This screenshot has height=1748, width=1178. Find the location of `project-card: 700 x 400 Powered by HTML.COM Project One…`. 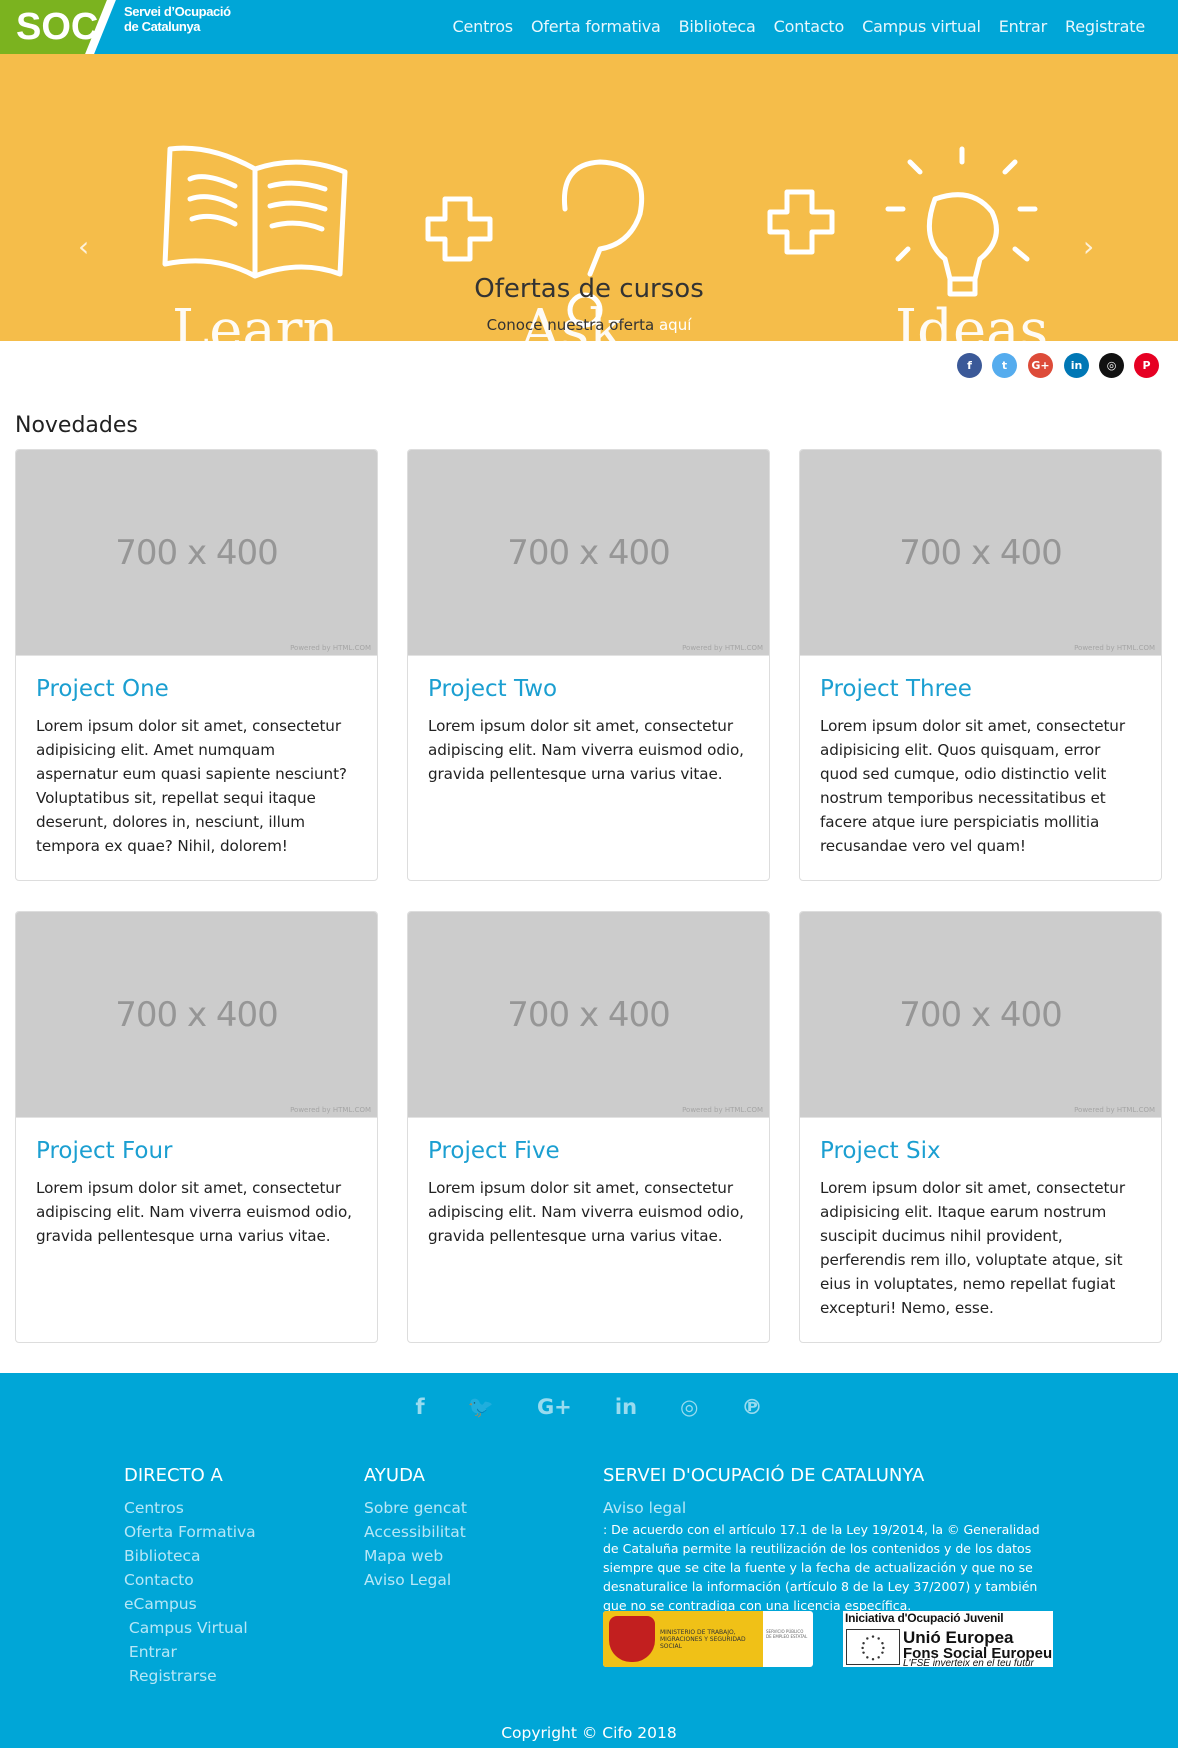

project-card: 700 x 400 Powered by HTML.COM Project One… is located at coordinates (196, 665).